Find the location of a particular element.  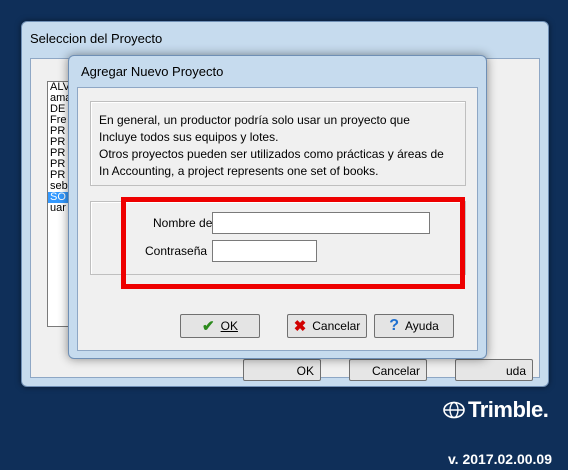

trimble-logo: Trimble. is located at coordinates (496, 410).